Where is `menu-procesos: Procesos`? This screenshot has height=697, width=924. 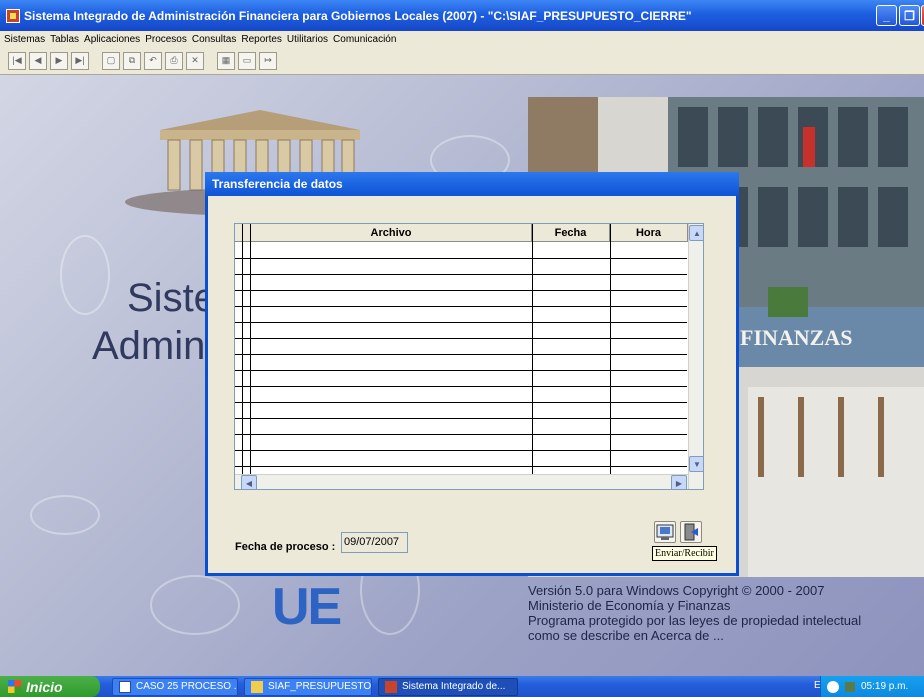
menu-procesos: Procesos is located at coordinates (166, 39).